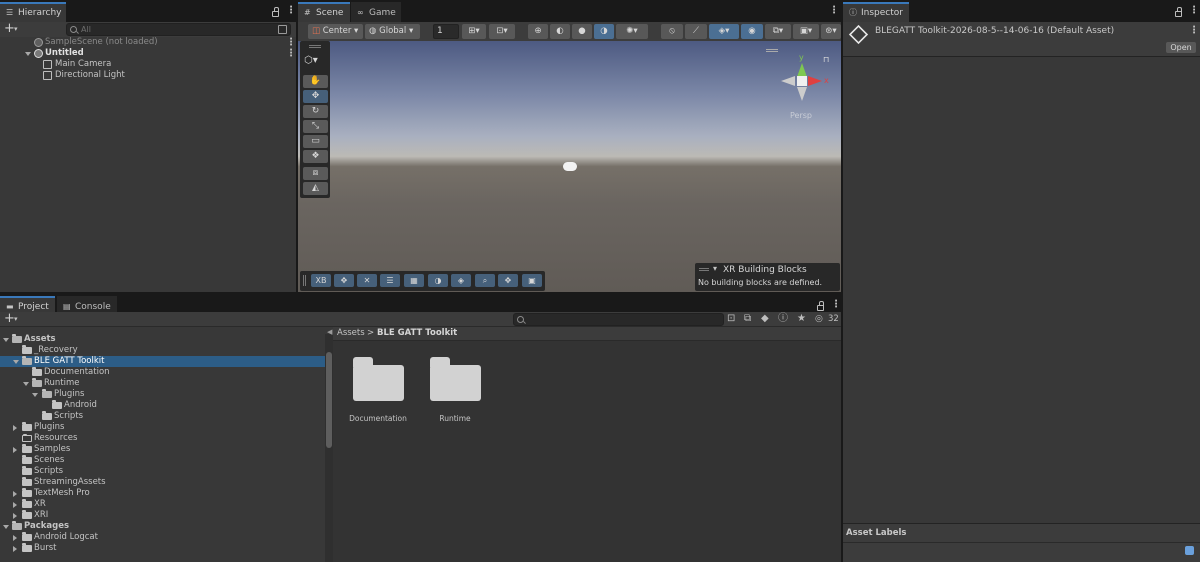  Describe the element at coordinates (696, 31) in the screenshot. I see `lighting-toggle-button: ⟋` at that location.